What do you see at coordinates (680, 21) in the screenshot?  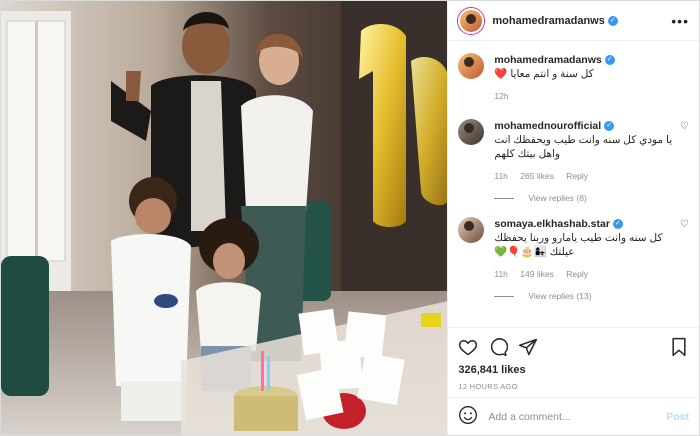 I see `more-options-icon: •••` at bounding box center [680, 21].